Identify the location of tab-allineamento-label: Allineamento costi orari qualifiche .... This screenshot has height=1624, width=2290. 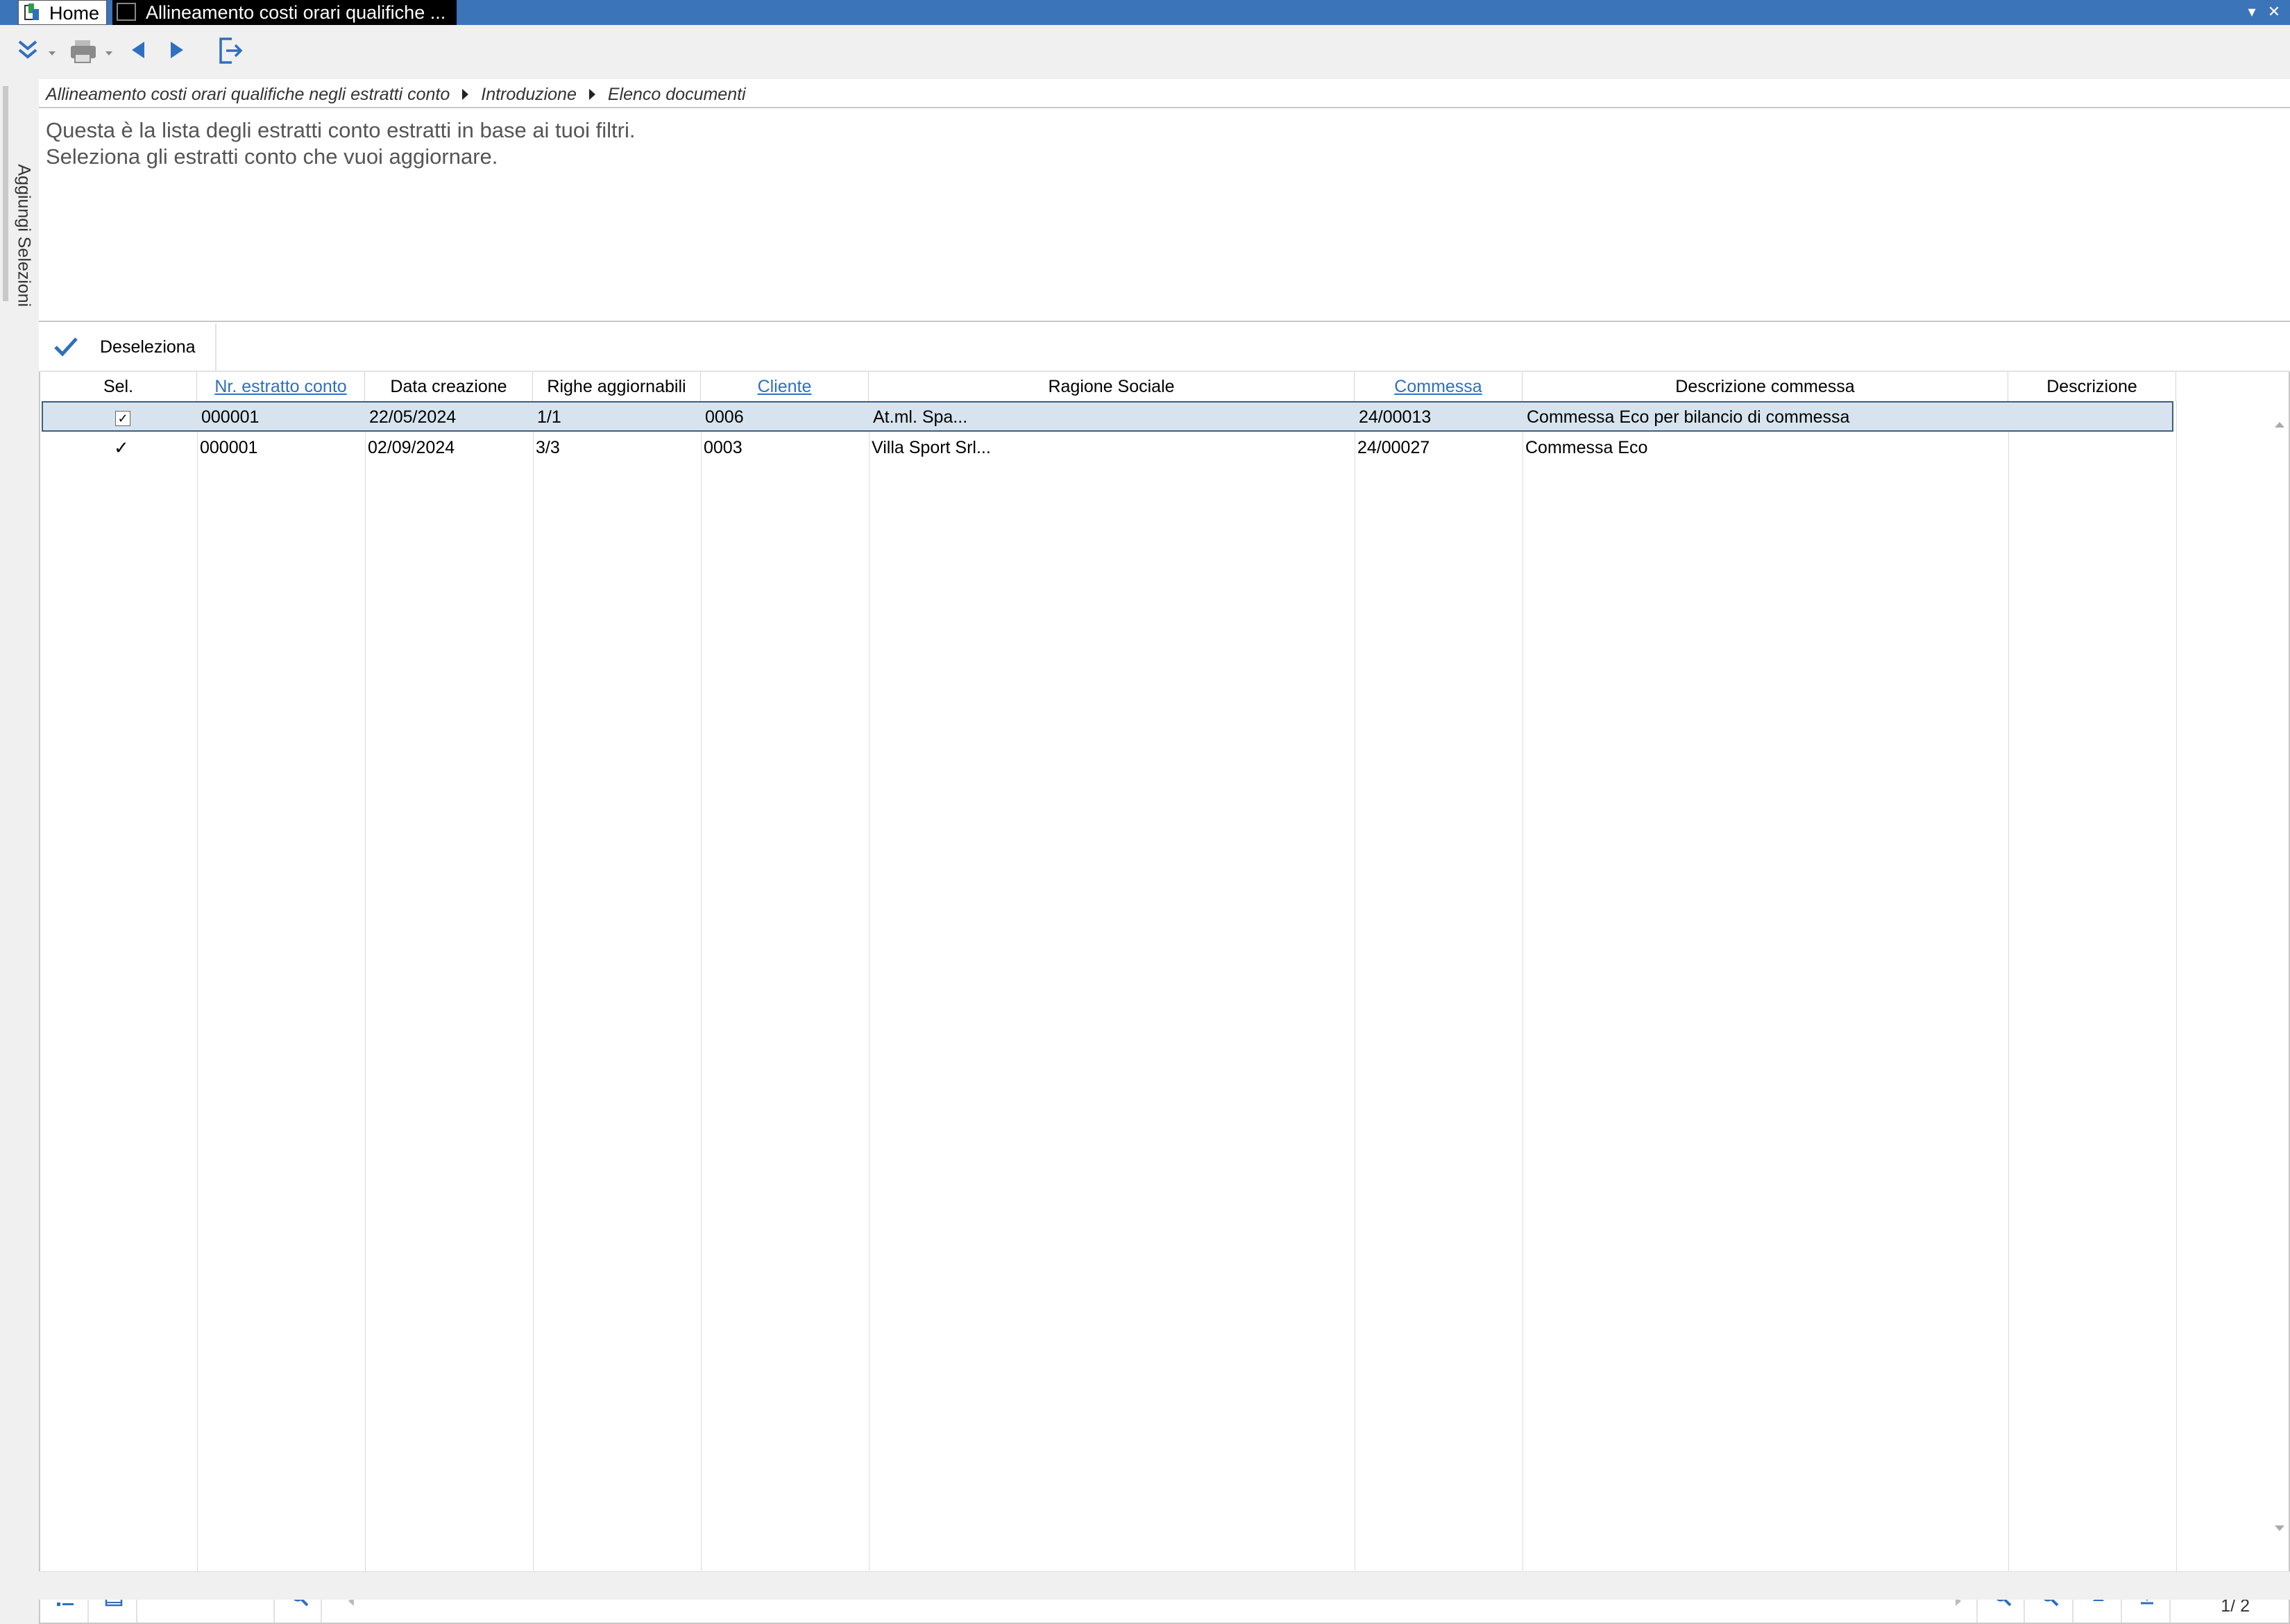
(296, 13).